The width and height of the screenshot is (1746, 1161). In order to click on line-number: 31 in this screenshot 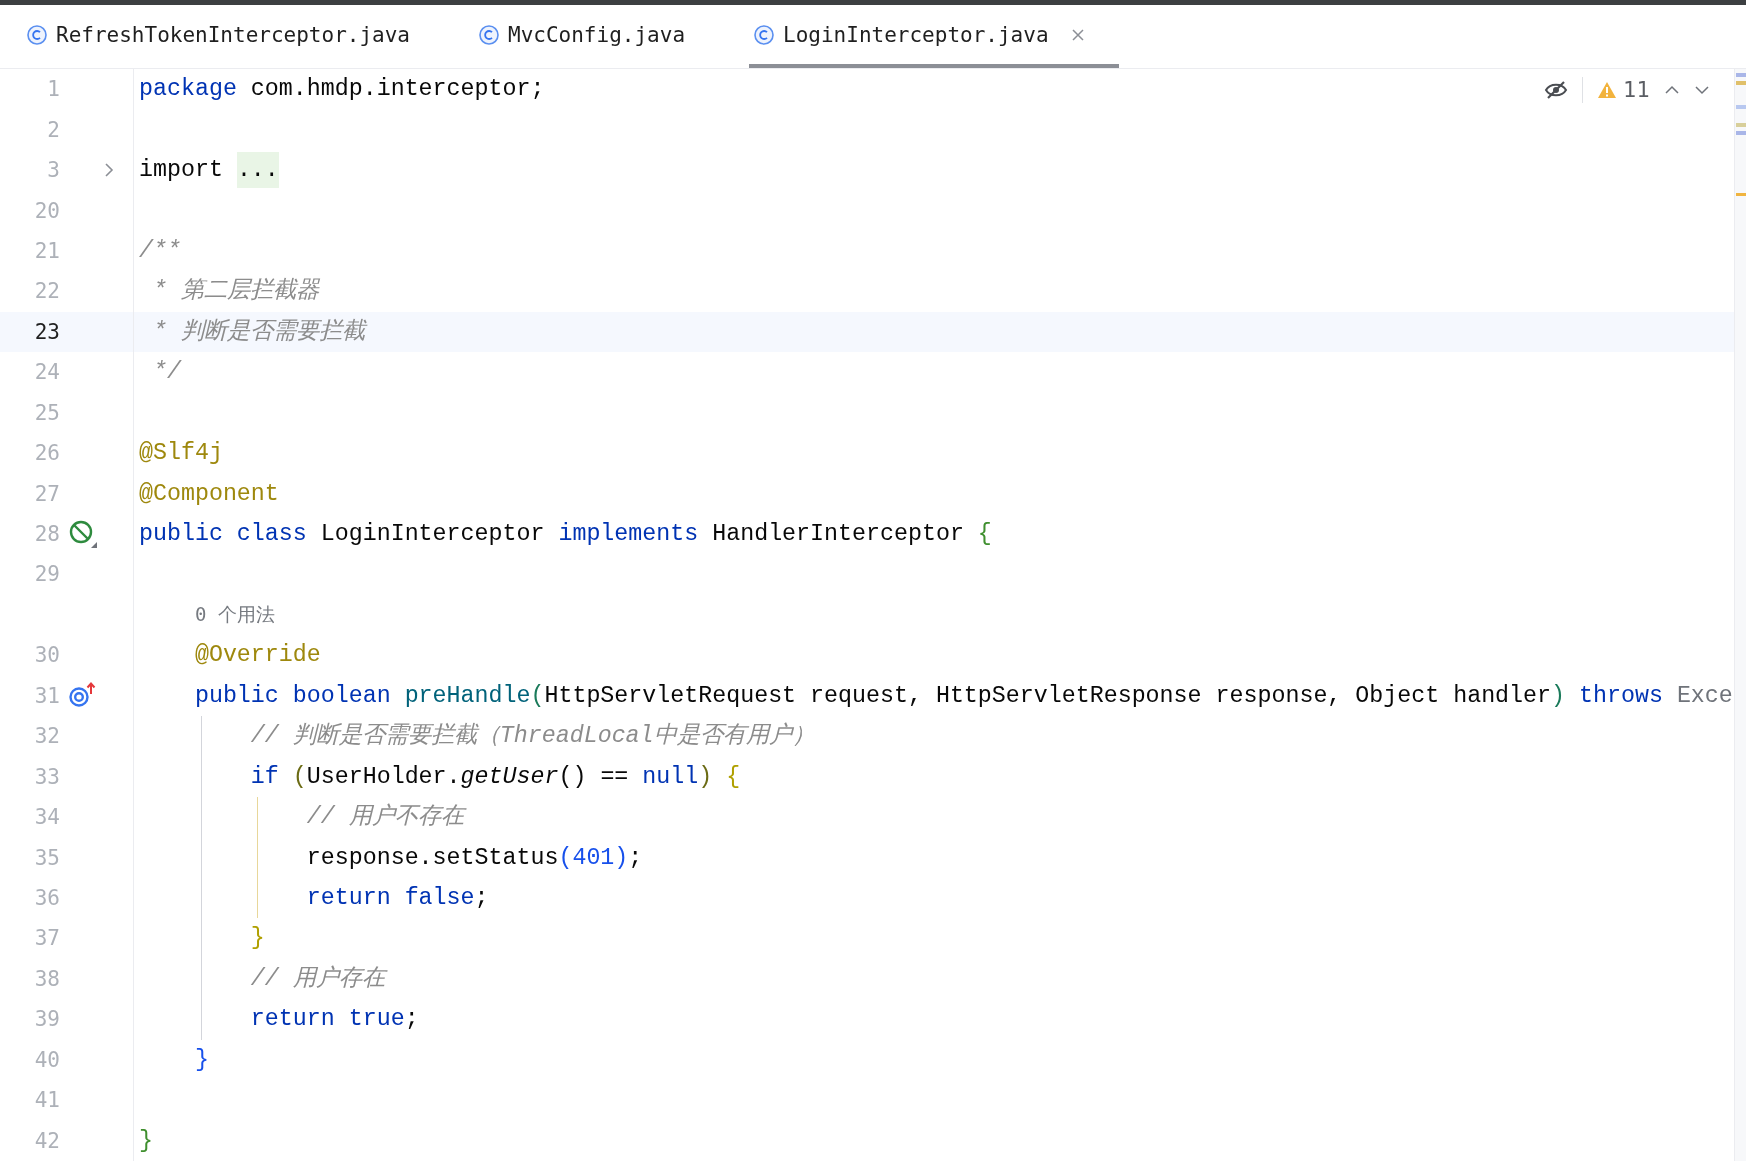, I will do `click(46, 695)`.